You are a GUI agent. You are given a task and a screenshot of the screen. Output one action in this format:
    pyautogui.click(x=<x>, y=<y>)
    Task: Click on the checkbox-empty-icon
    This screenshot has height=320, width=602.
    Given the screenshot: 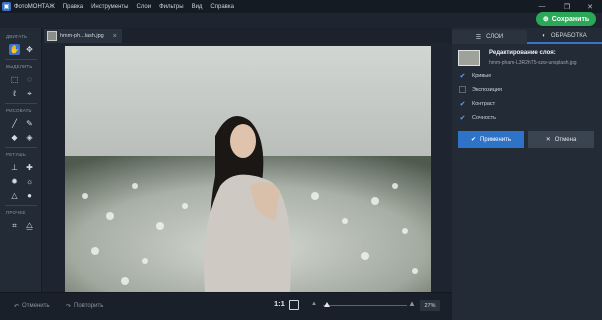 What is the action you would take?
    pyautogui.click(x=462, y=89)
    